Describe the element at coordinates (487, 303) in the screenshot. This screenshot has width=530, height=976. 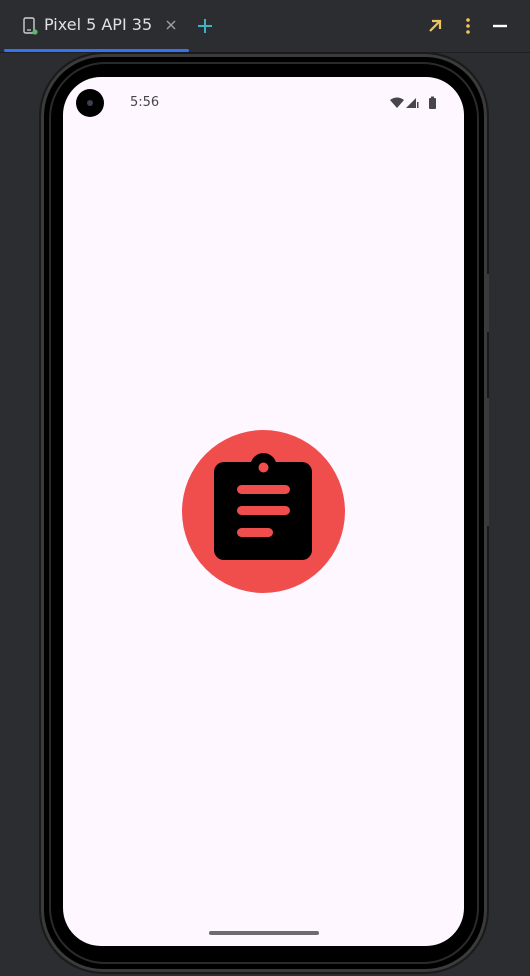
I see `power-button` at that location.